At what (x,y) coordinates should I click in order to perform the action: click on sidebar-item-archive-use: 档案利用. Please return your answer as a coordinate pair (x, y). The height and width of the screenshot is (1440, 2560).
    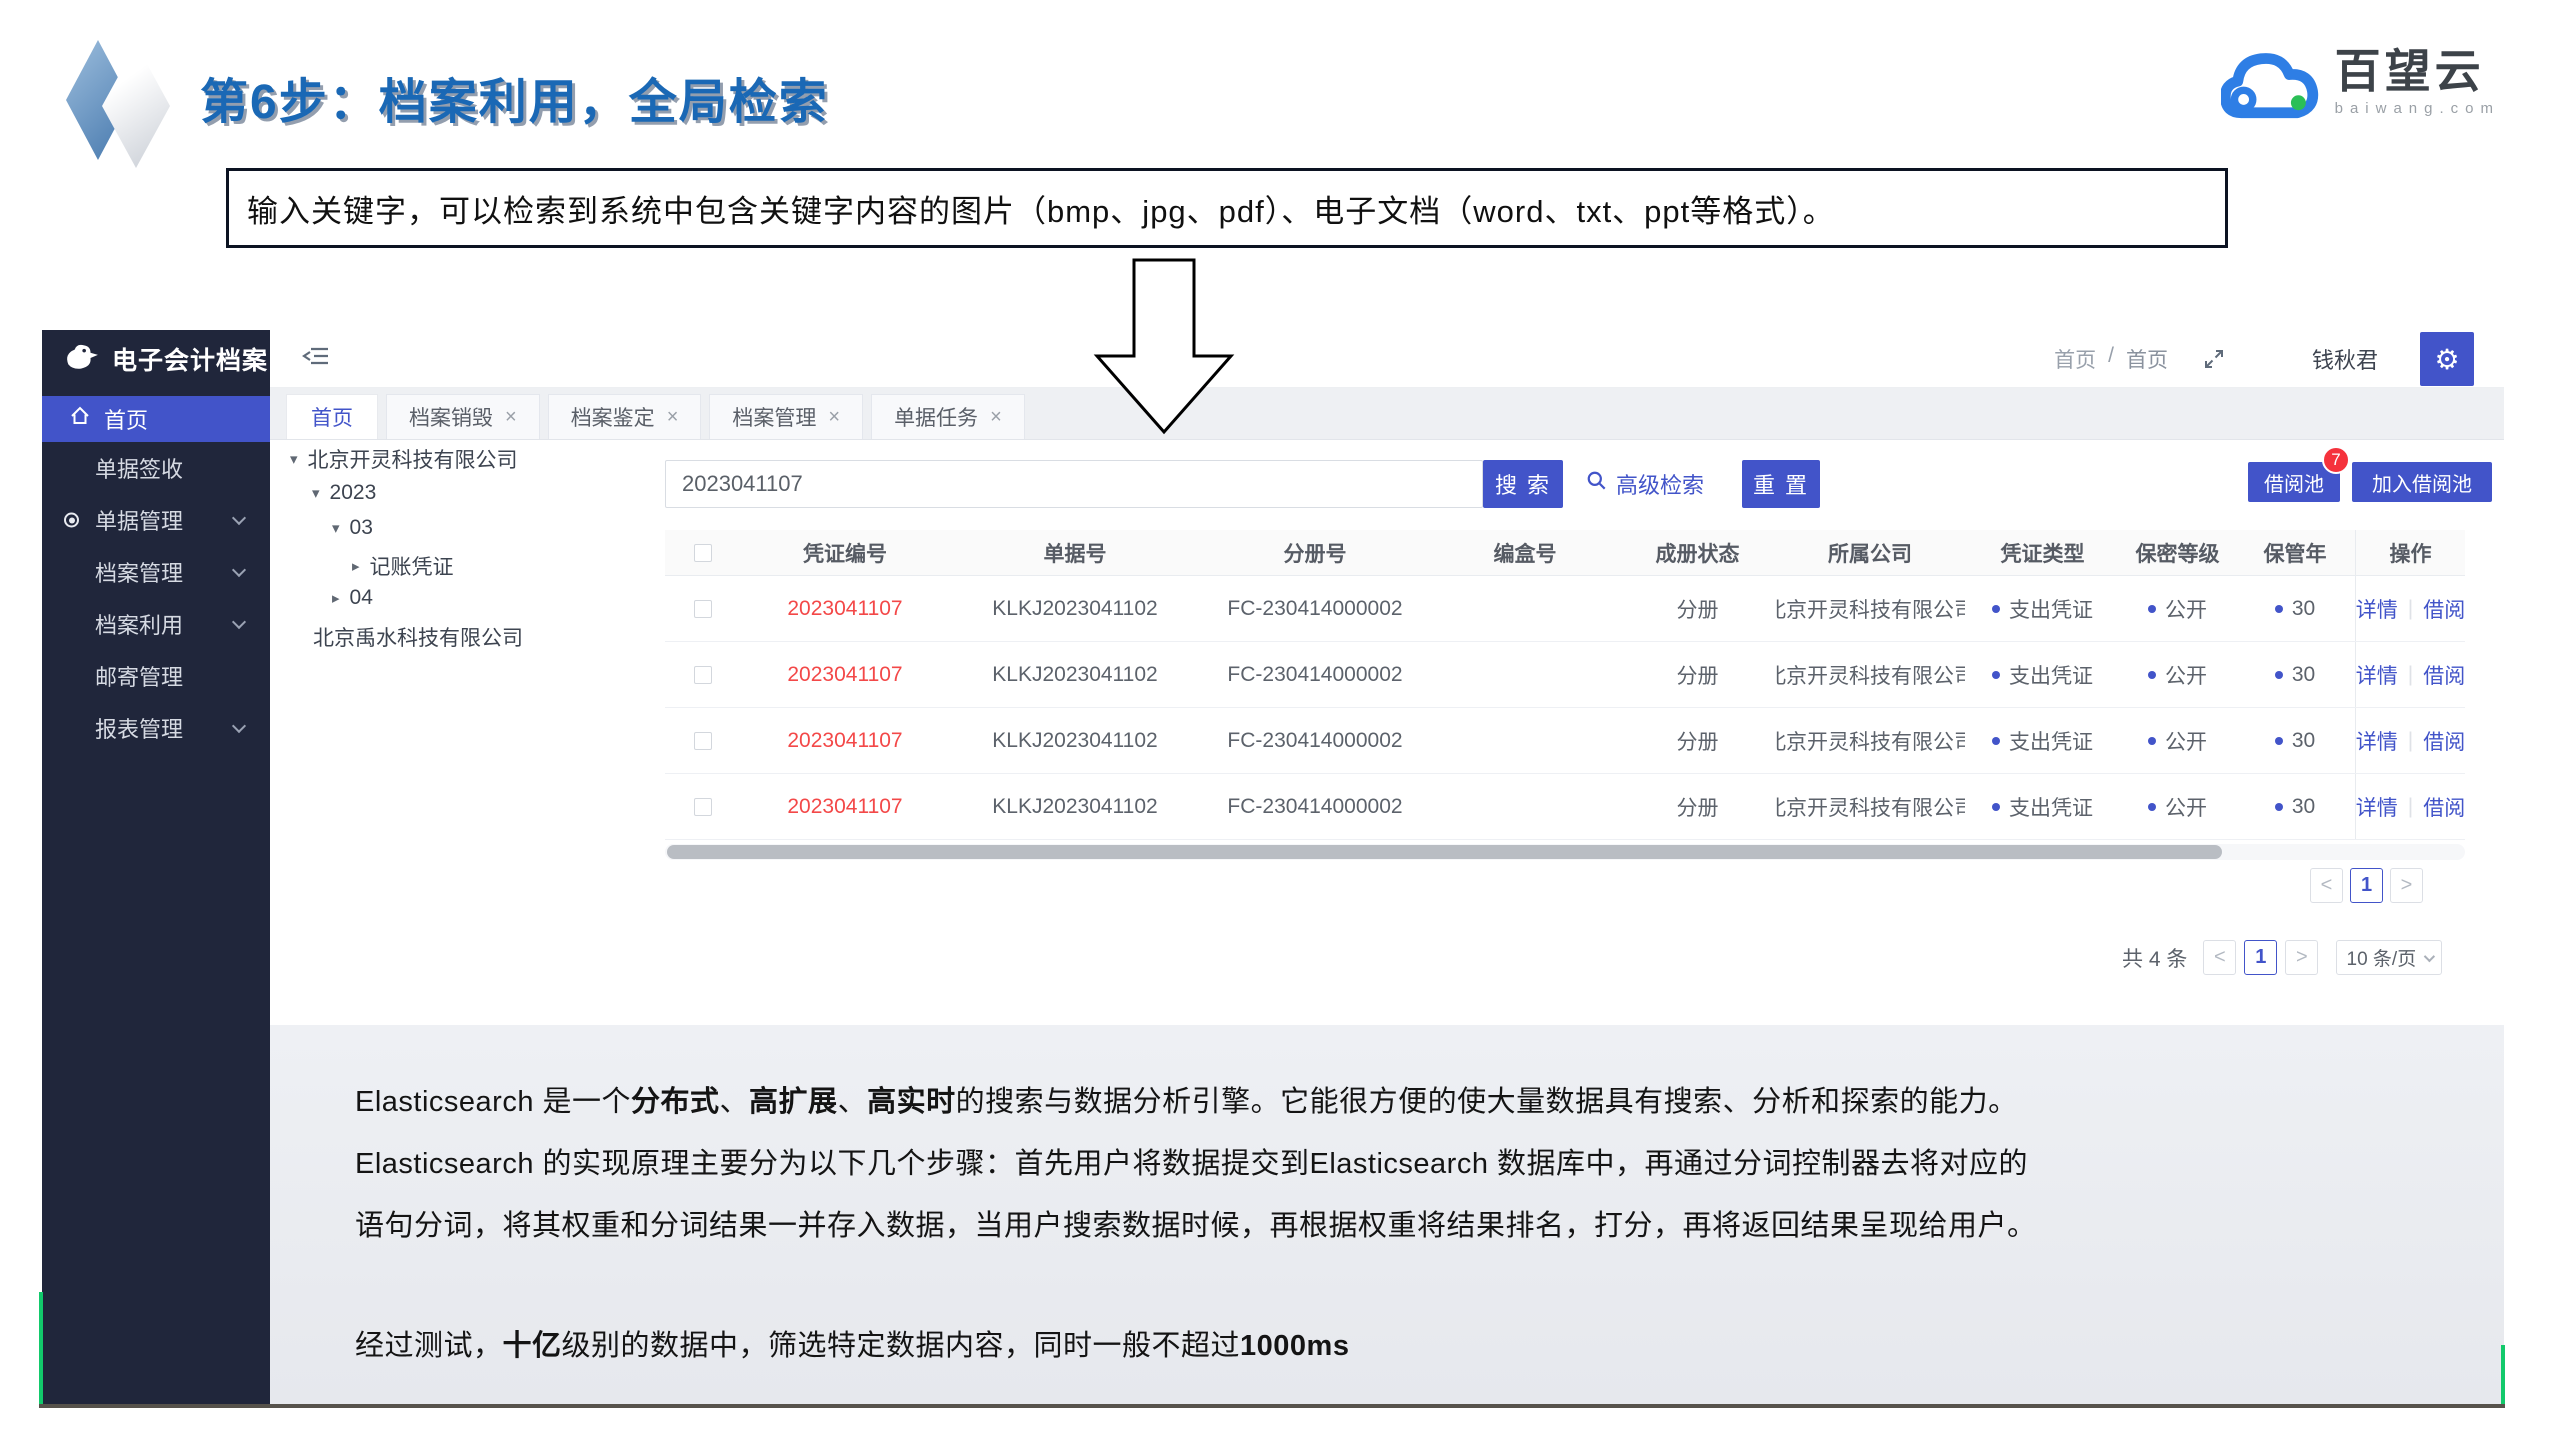
    Looking at the image, I should click on (156, 624).